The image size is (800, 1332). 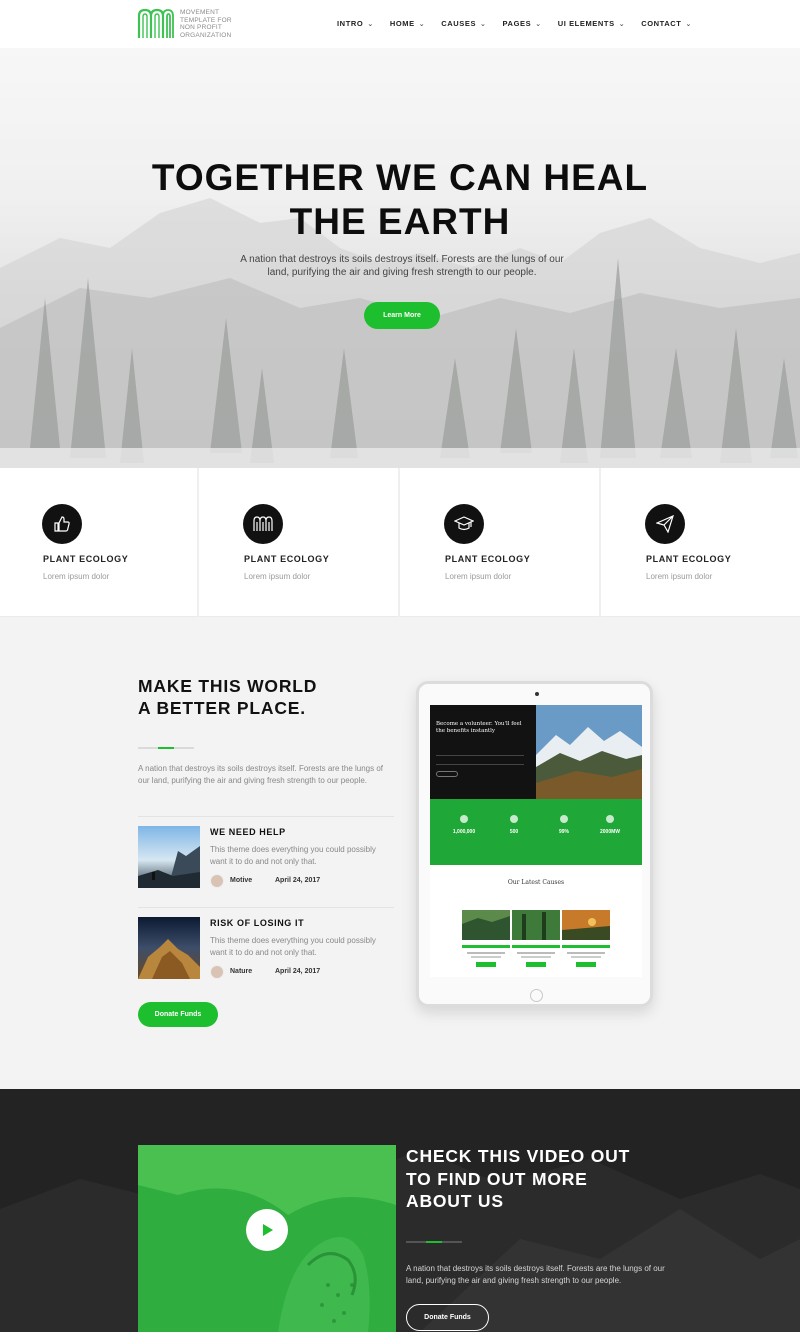 I want to click on post-author: Motive, so click(x=241, y=880).